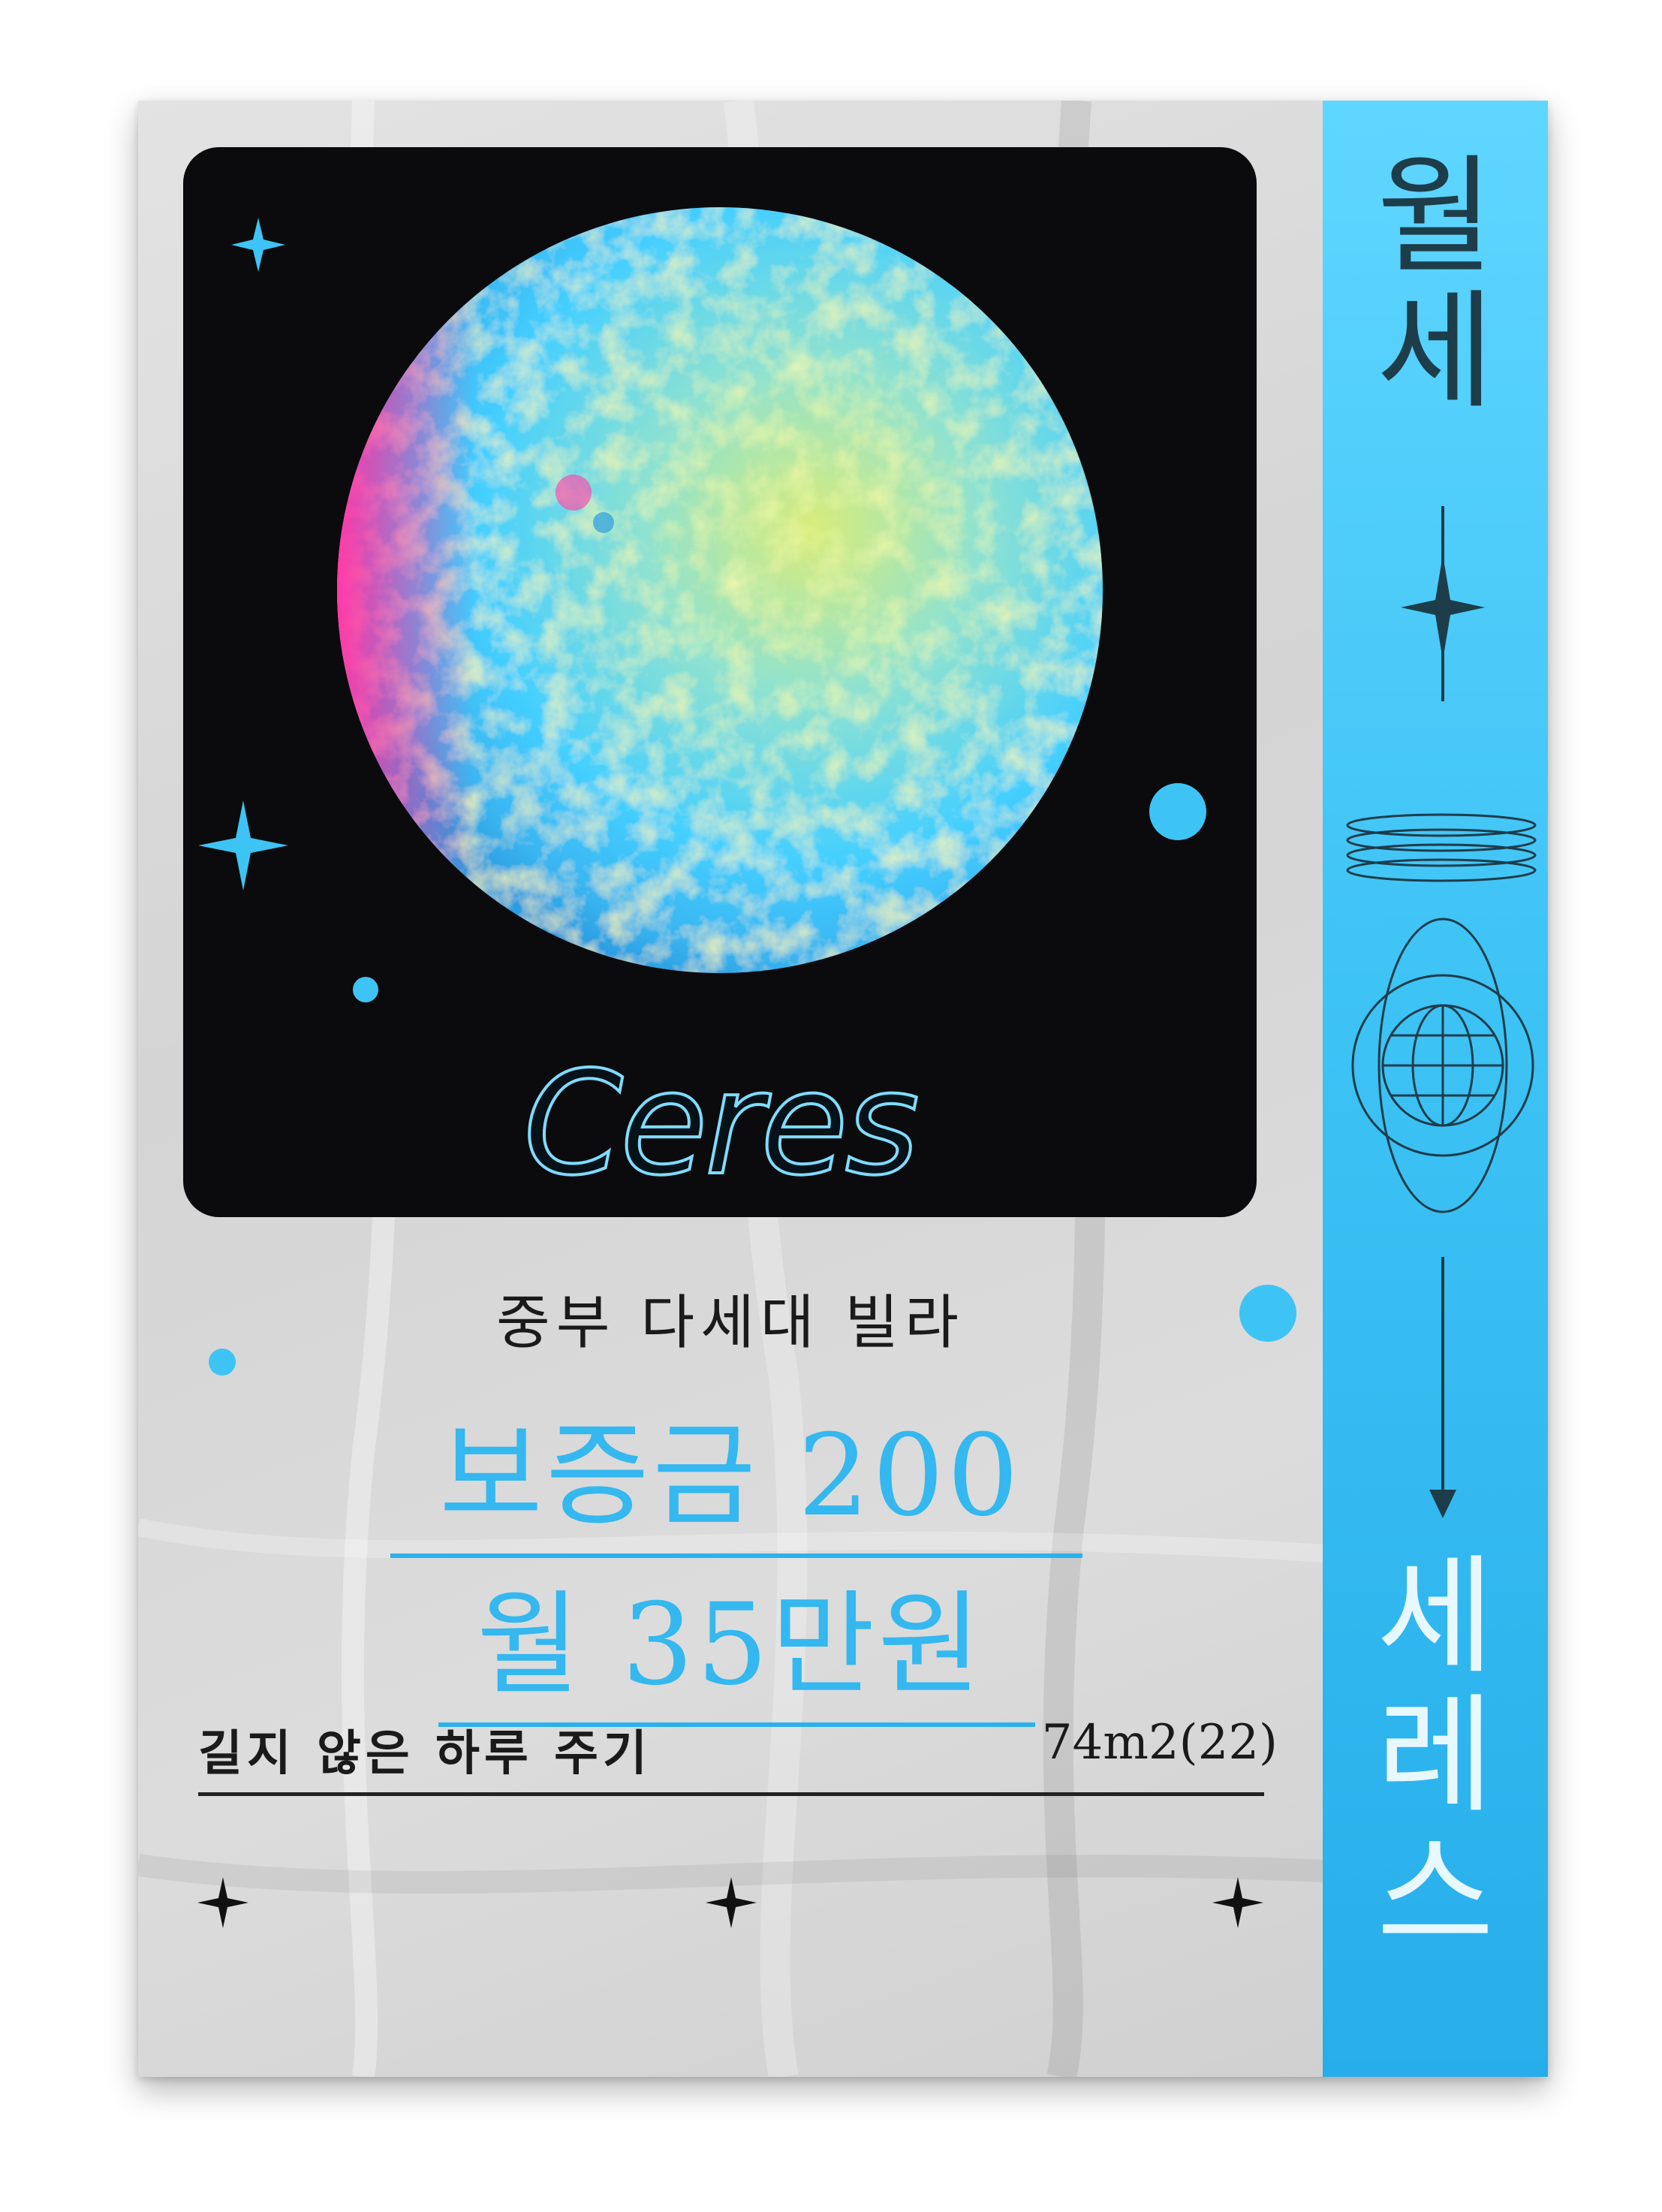 The image size is (1662, 2212). What do you see at coordinates (1441, 847) in the screenshot?
I see `rings-icon` at bounding box center [1441, 847].